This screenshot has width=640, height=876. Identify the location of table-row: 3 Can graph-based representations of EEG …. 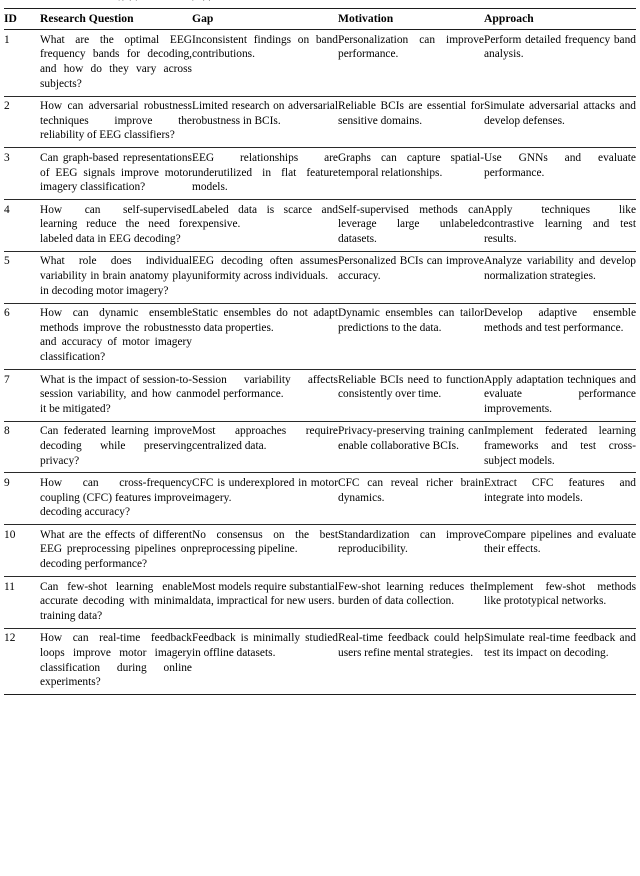
(320, 173).